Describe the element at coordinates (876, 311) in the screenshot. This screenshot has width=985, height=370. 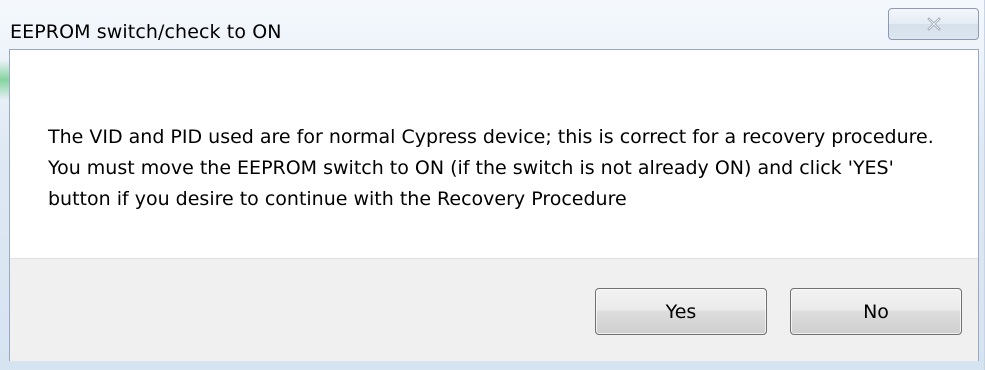
I see `no-button: No` at that location.